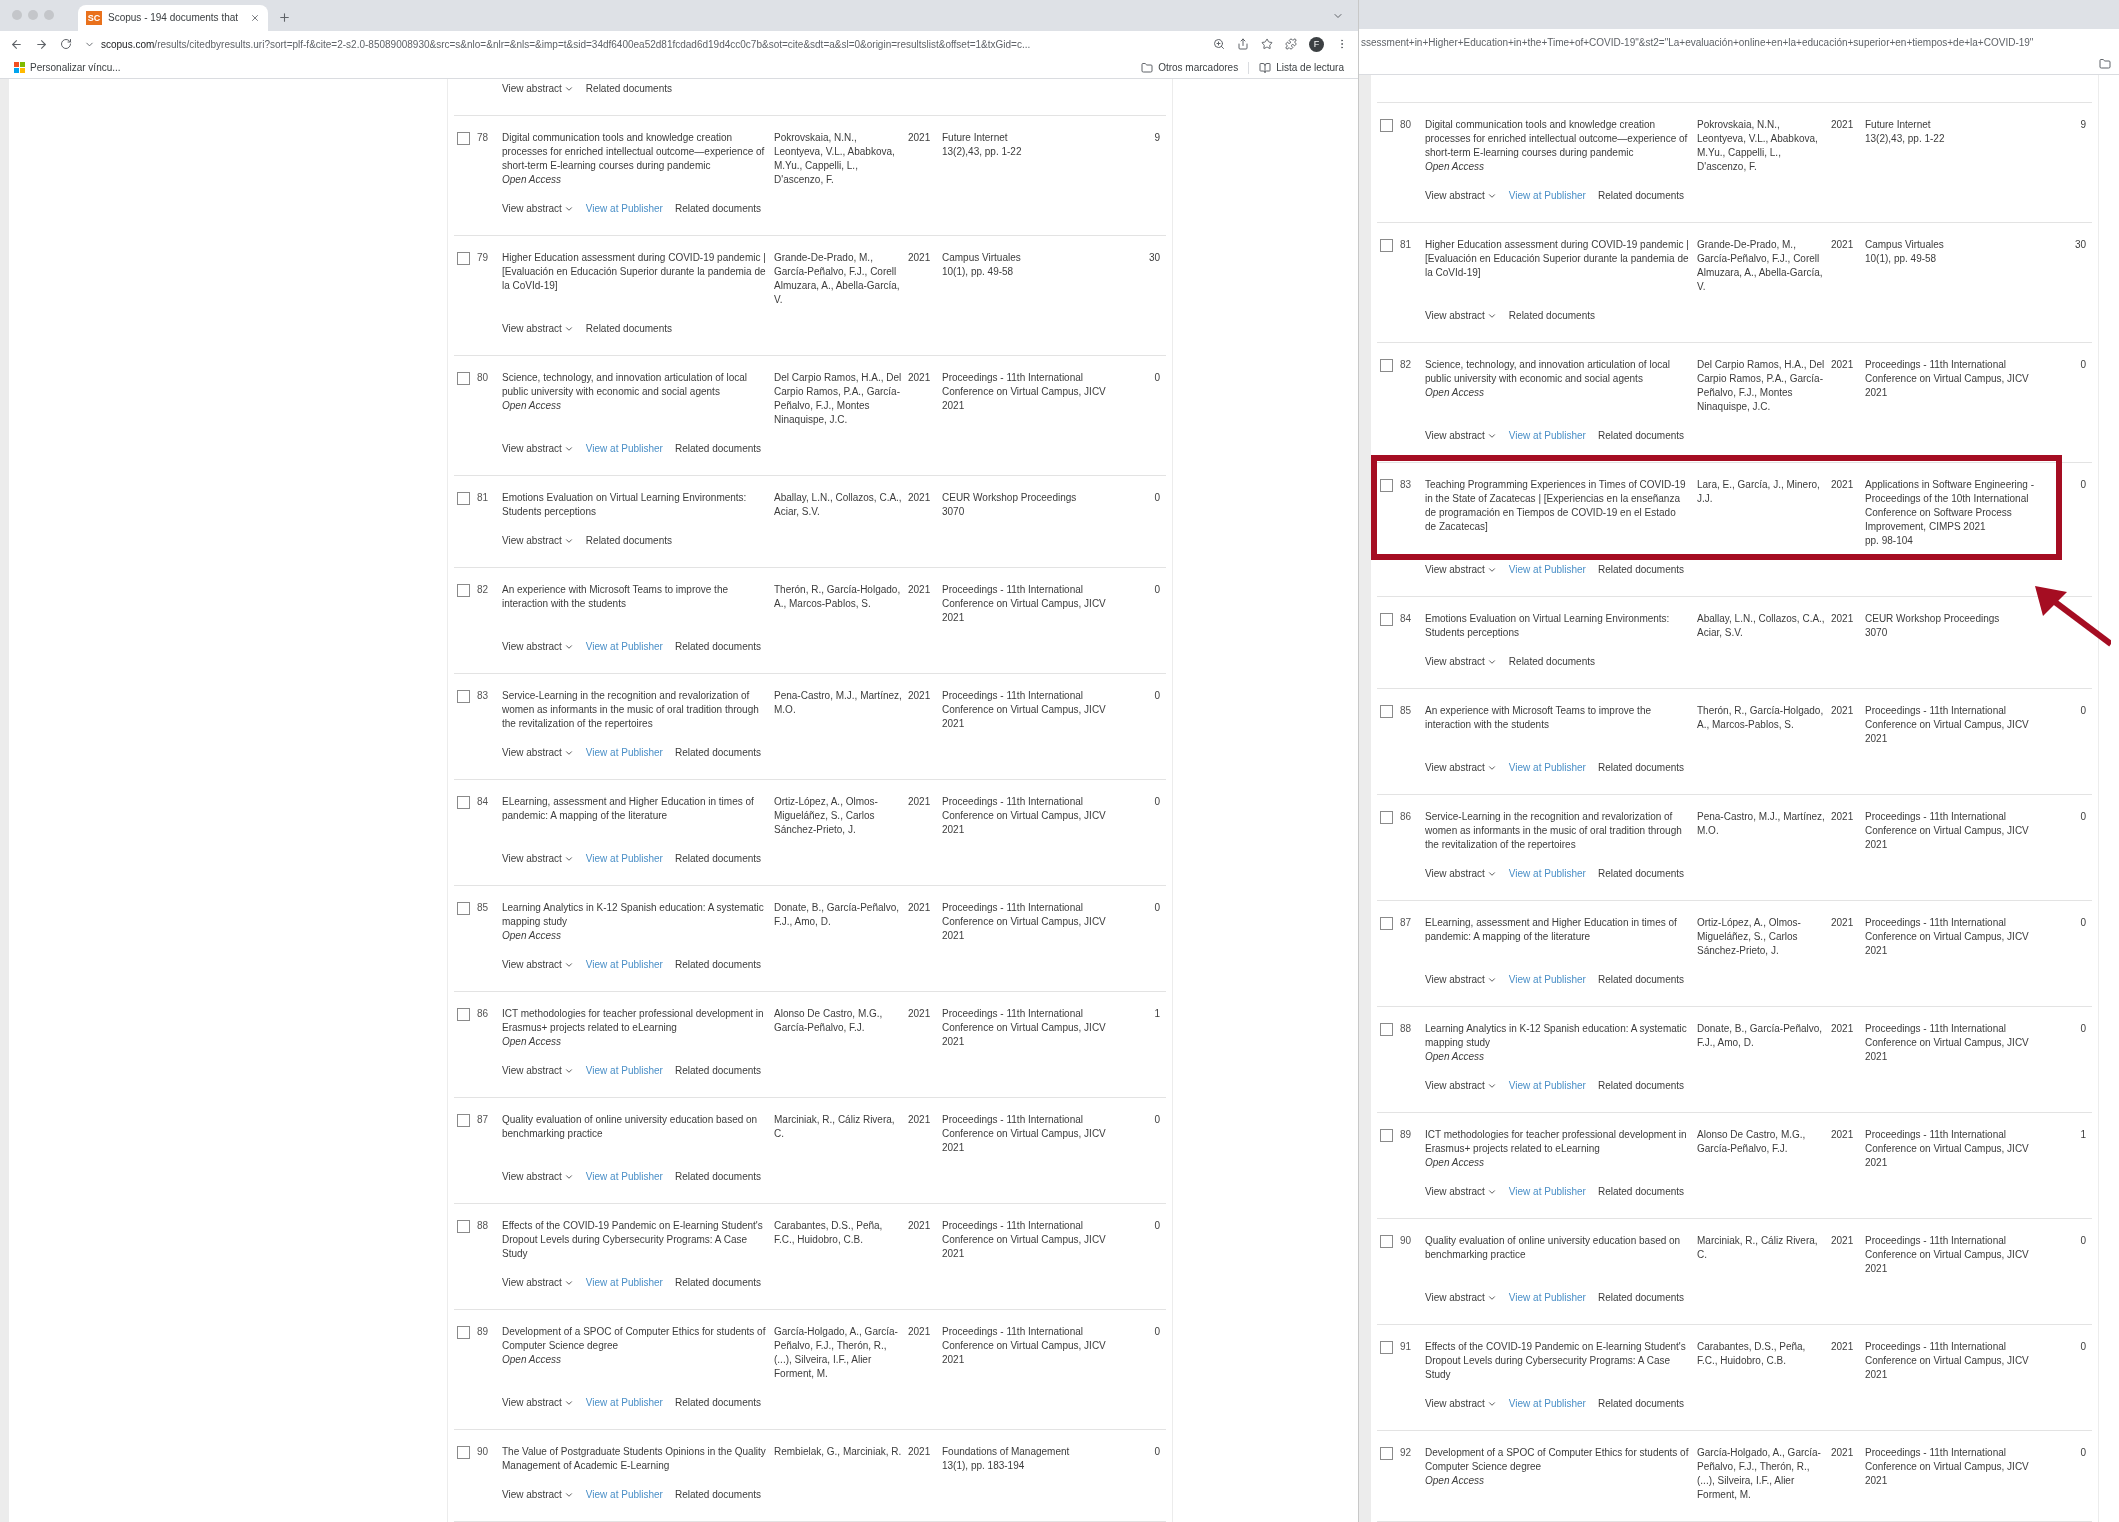  I want to click on reload-icon, so click(66, 44).